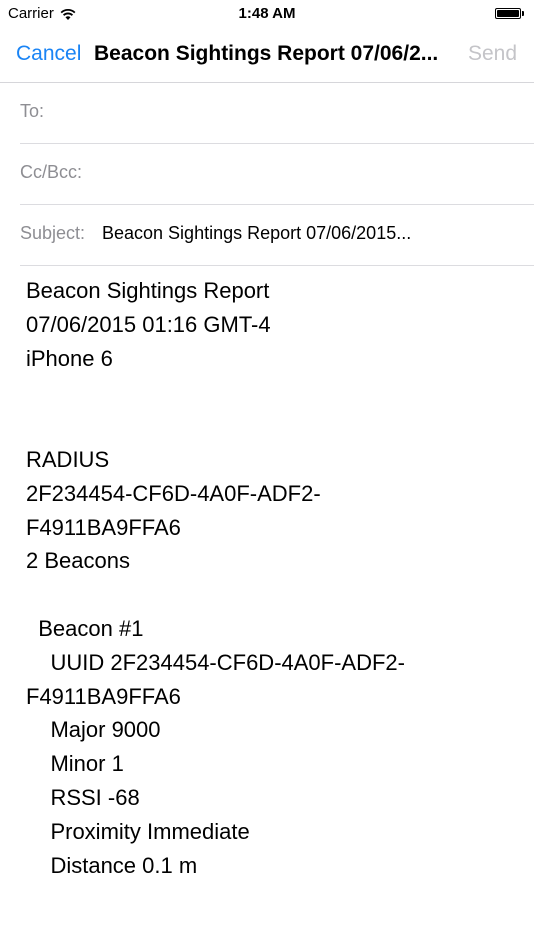 Image resolution: width=534 pixels, height=950 pixels. Describe the element at coordinates (148, 324) in the screenshot. I see `body-line: 07/06/2015 01:16 GMT-4` at that location.